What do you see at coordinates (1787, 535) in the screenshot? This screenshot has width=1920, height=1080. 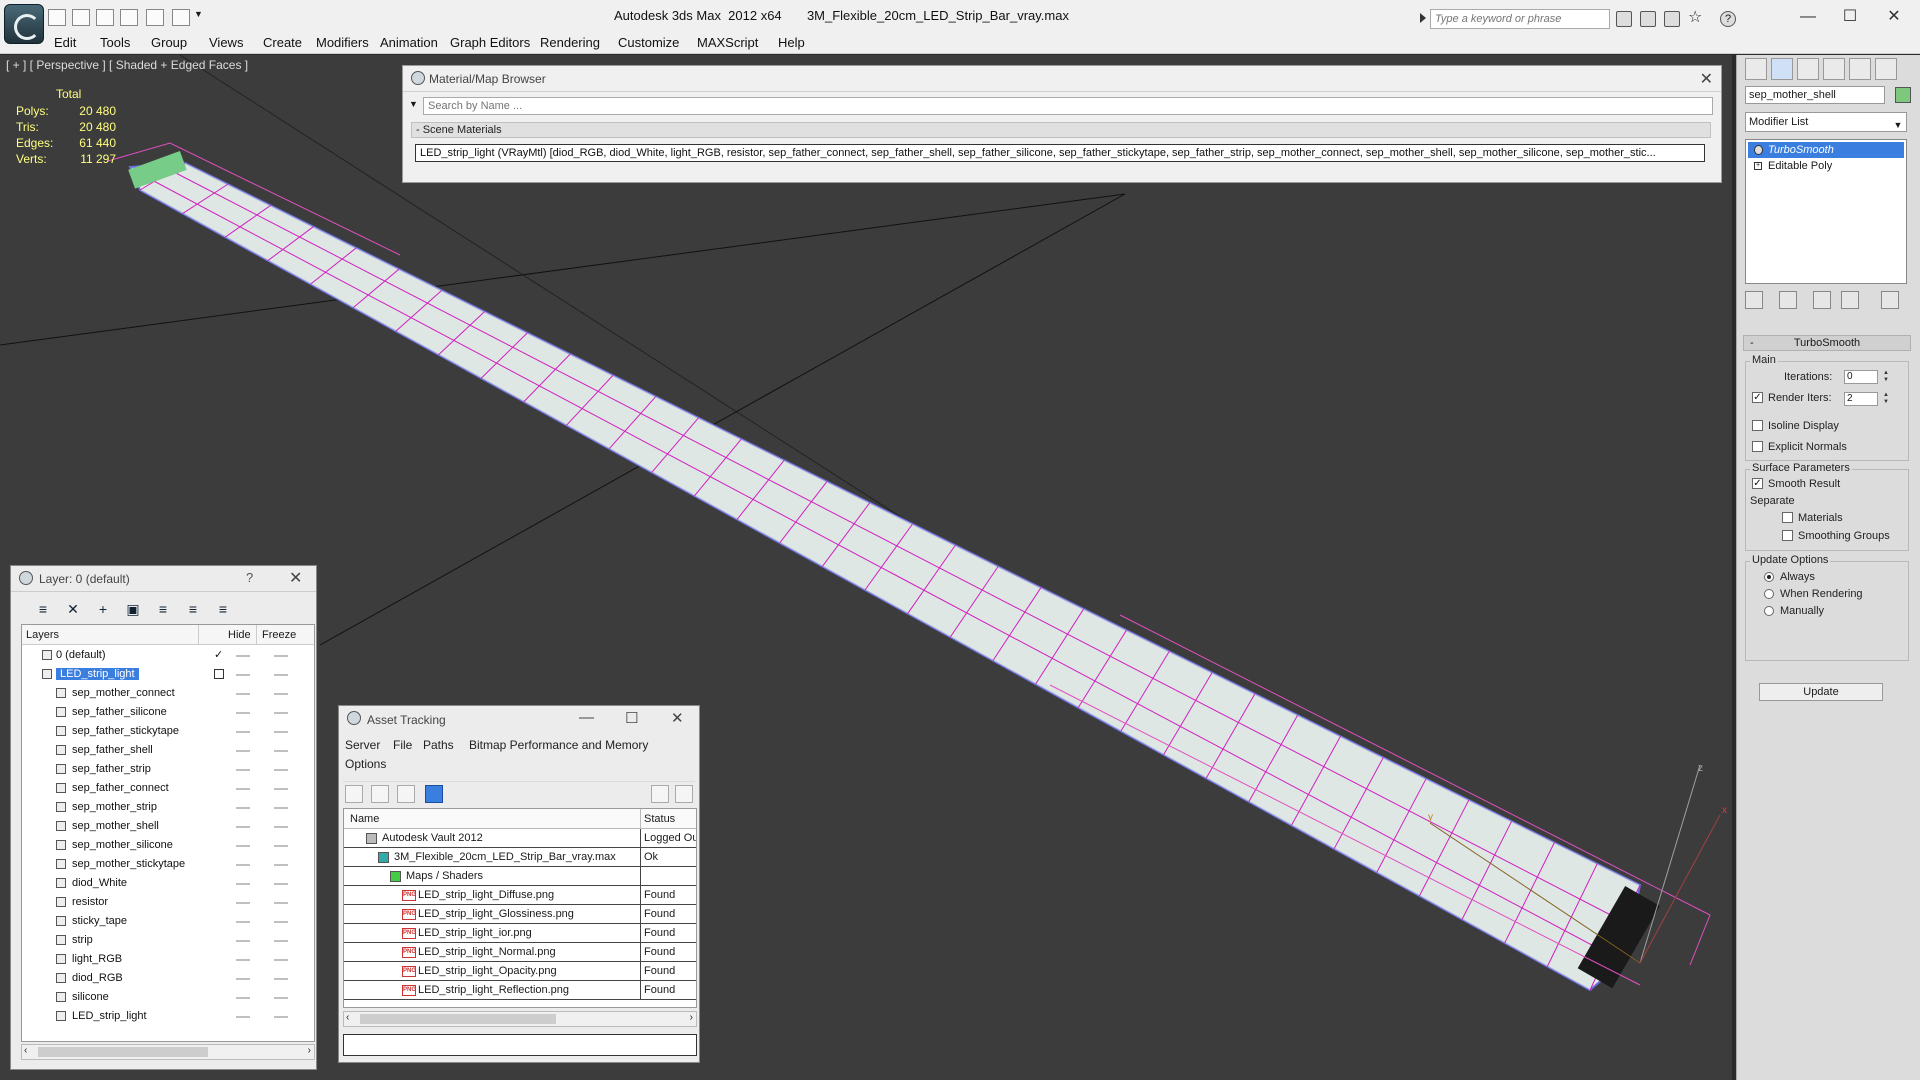 I see `separate-smoothing-groups-checkbox` at bounding box center [1787, 535].